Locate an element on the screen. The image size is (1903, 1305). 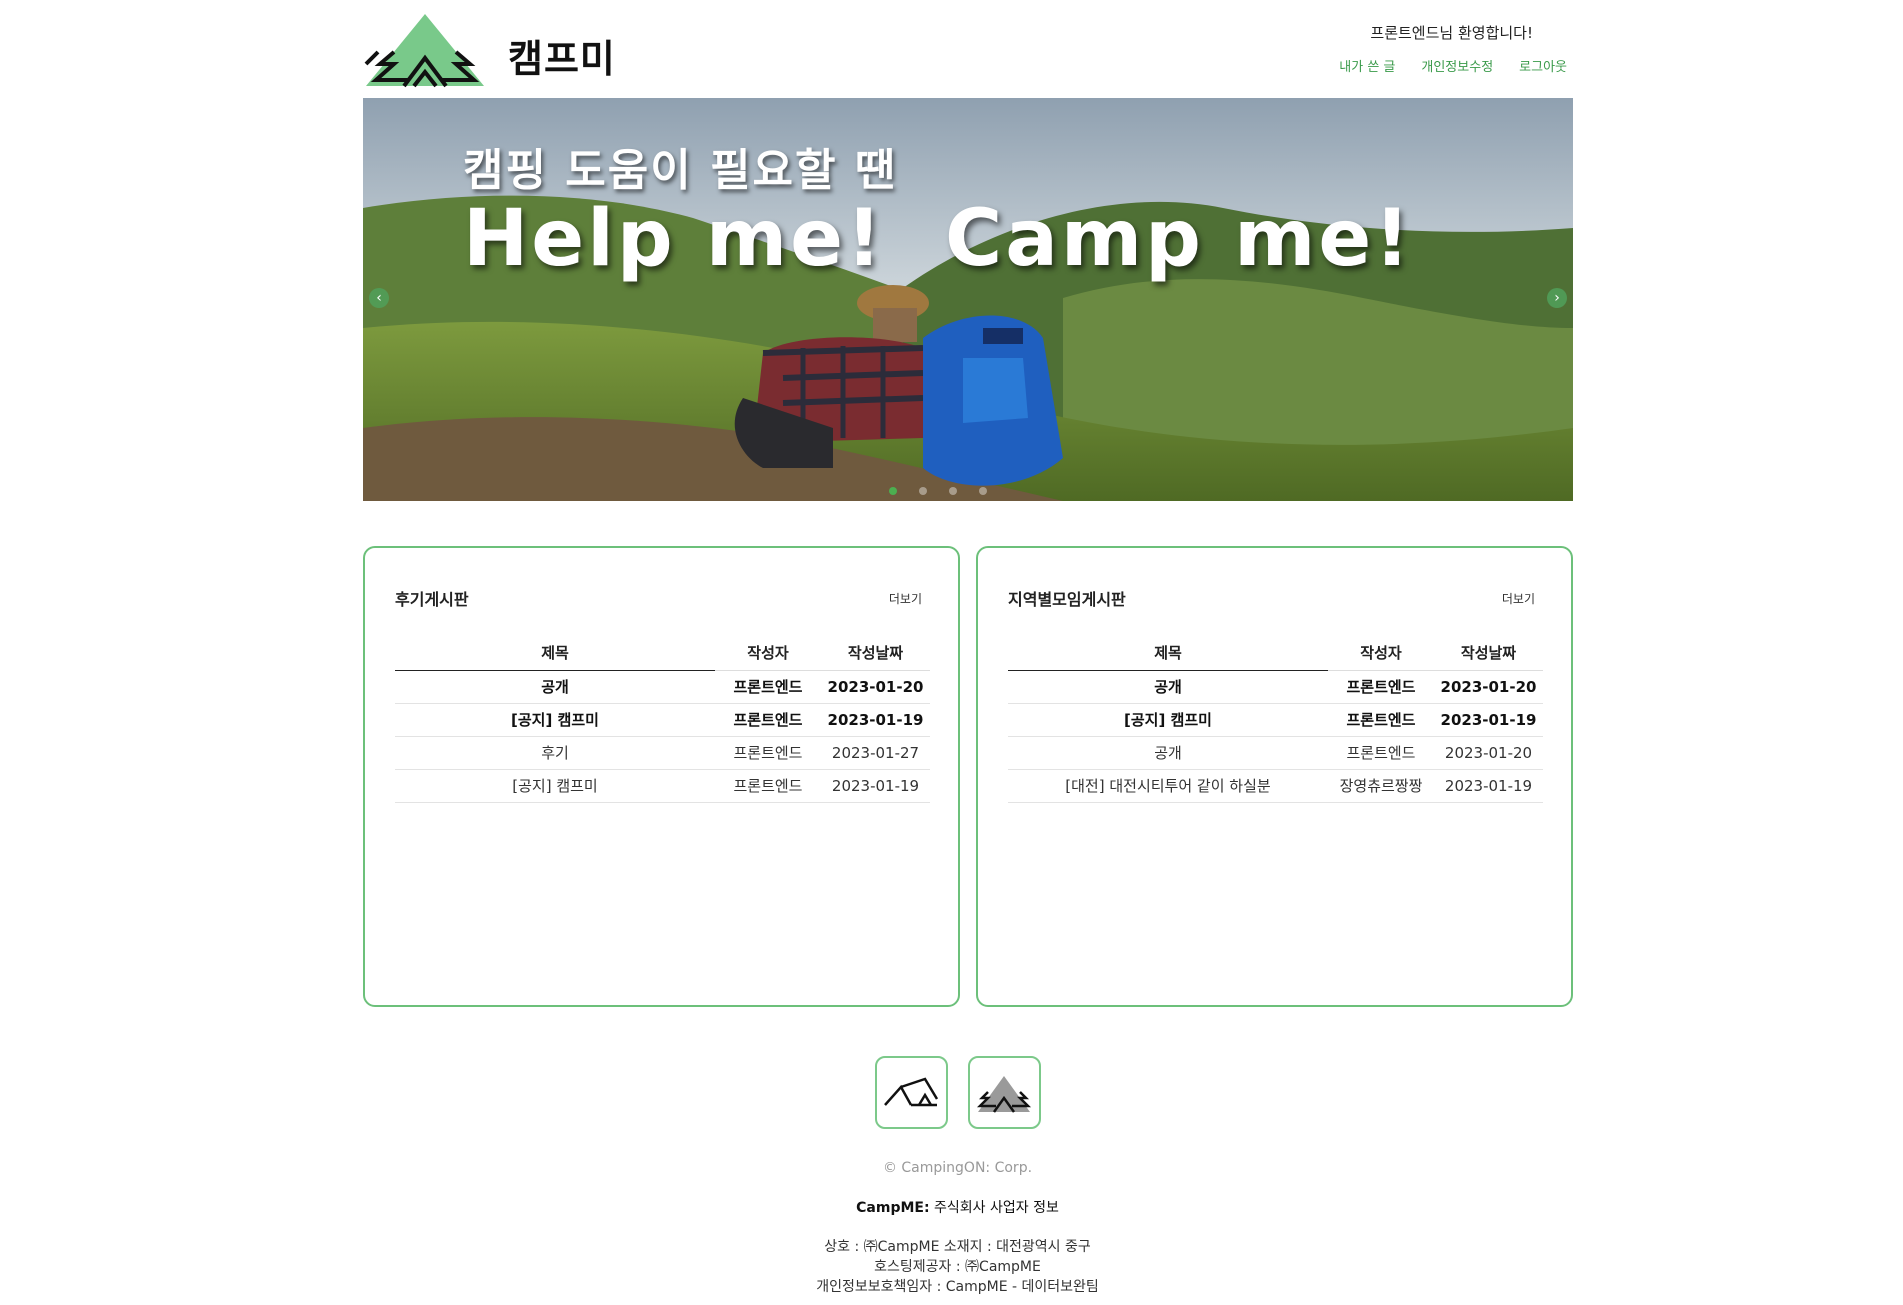
table-row: [대전] 대전시티투어 같이 하실분 장영츄르짱짱 2023-01-19 is located at coordinates (1275, 786).